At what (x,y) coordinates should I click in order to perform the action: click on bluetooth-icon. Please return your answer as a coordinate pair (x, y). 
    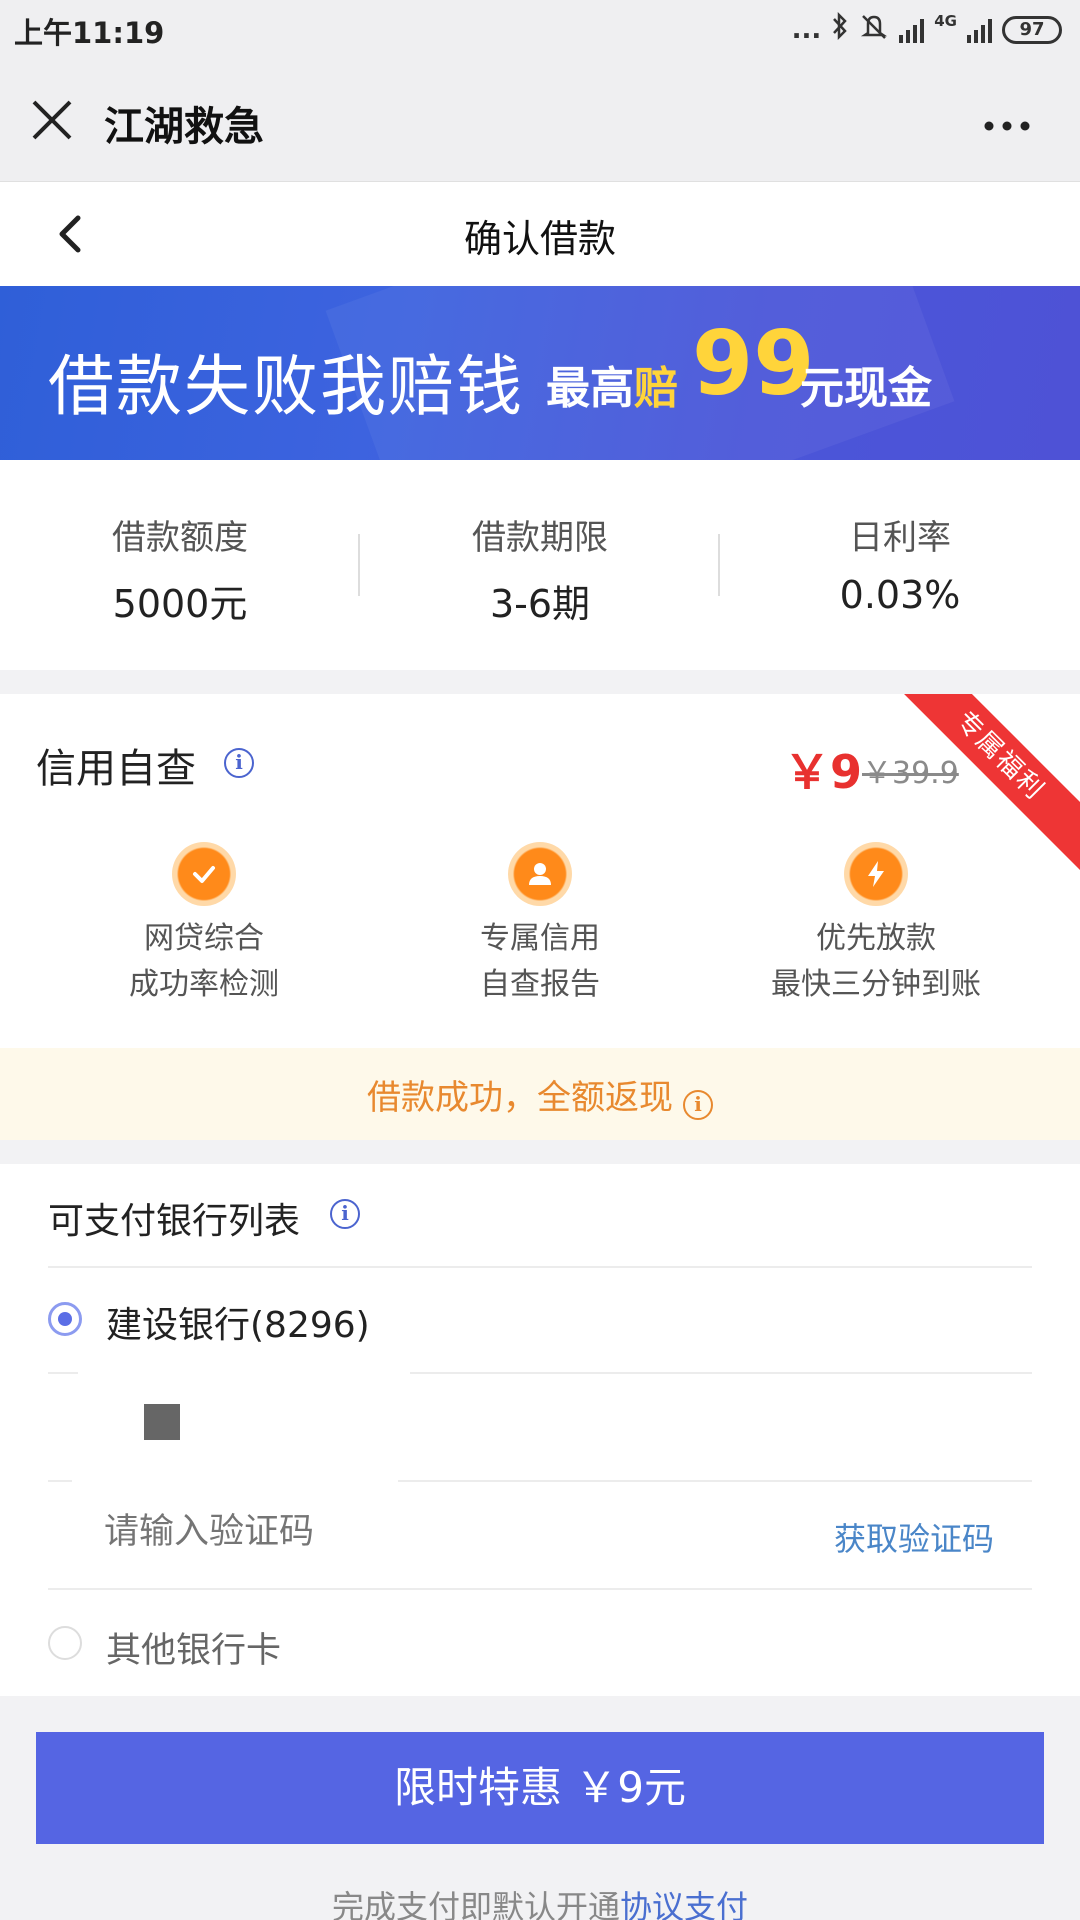
    Looking at the image, I should click on (840, 29).